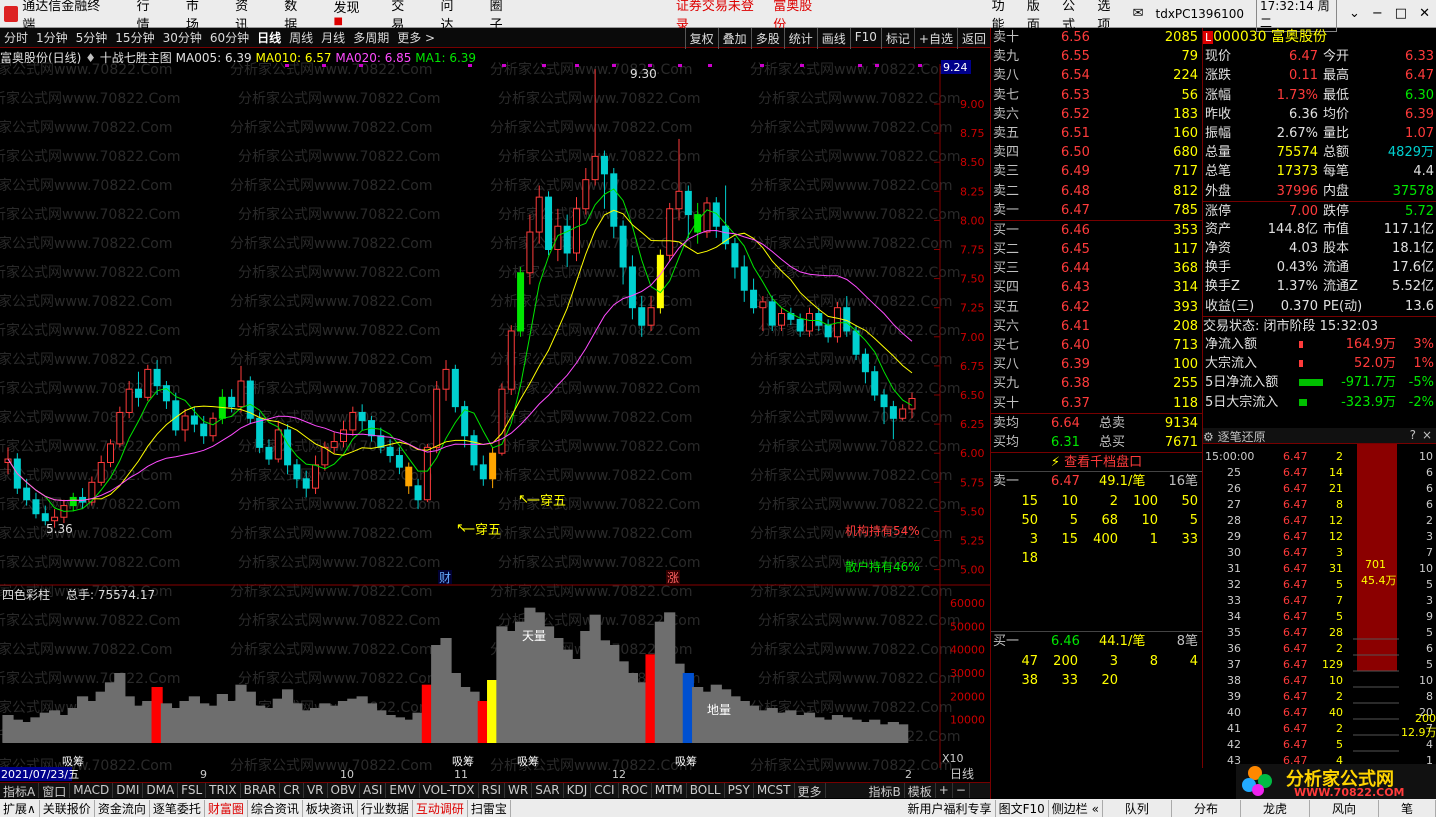 Image resolution: width=1436 pixels, height=817 pixels. What do you see at coordinates (1344, 808) in the screenshot?
I see `bottom-right-tab: 风向` at bounding box center [1344, 808].